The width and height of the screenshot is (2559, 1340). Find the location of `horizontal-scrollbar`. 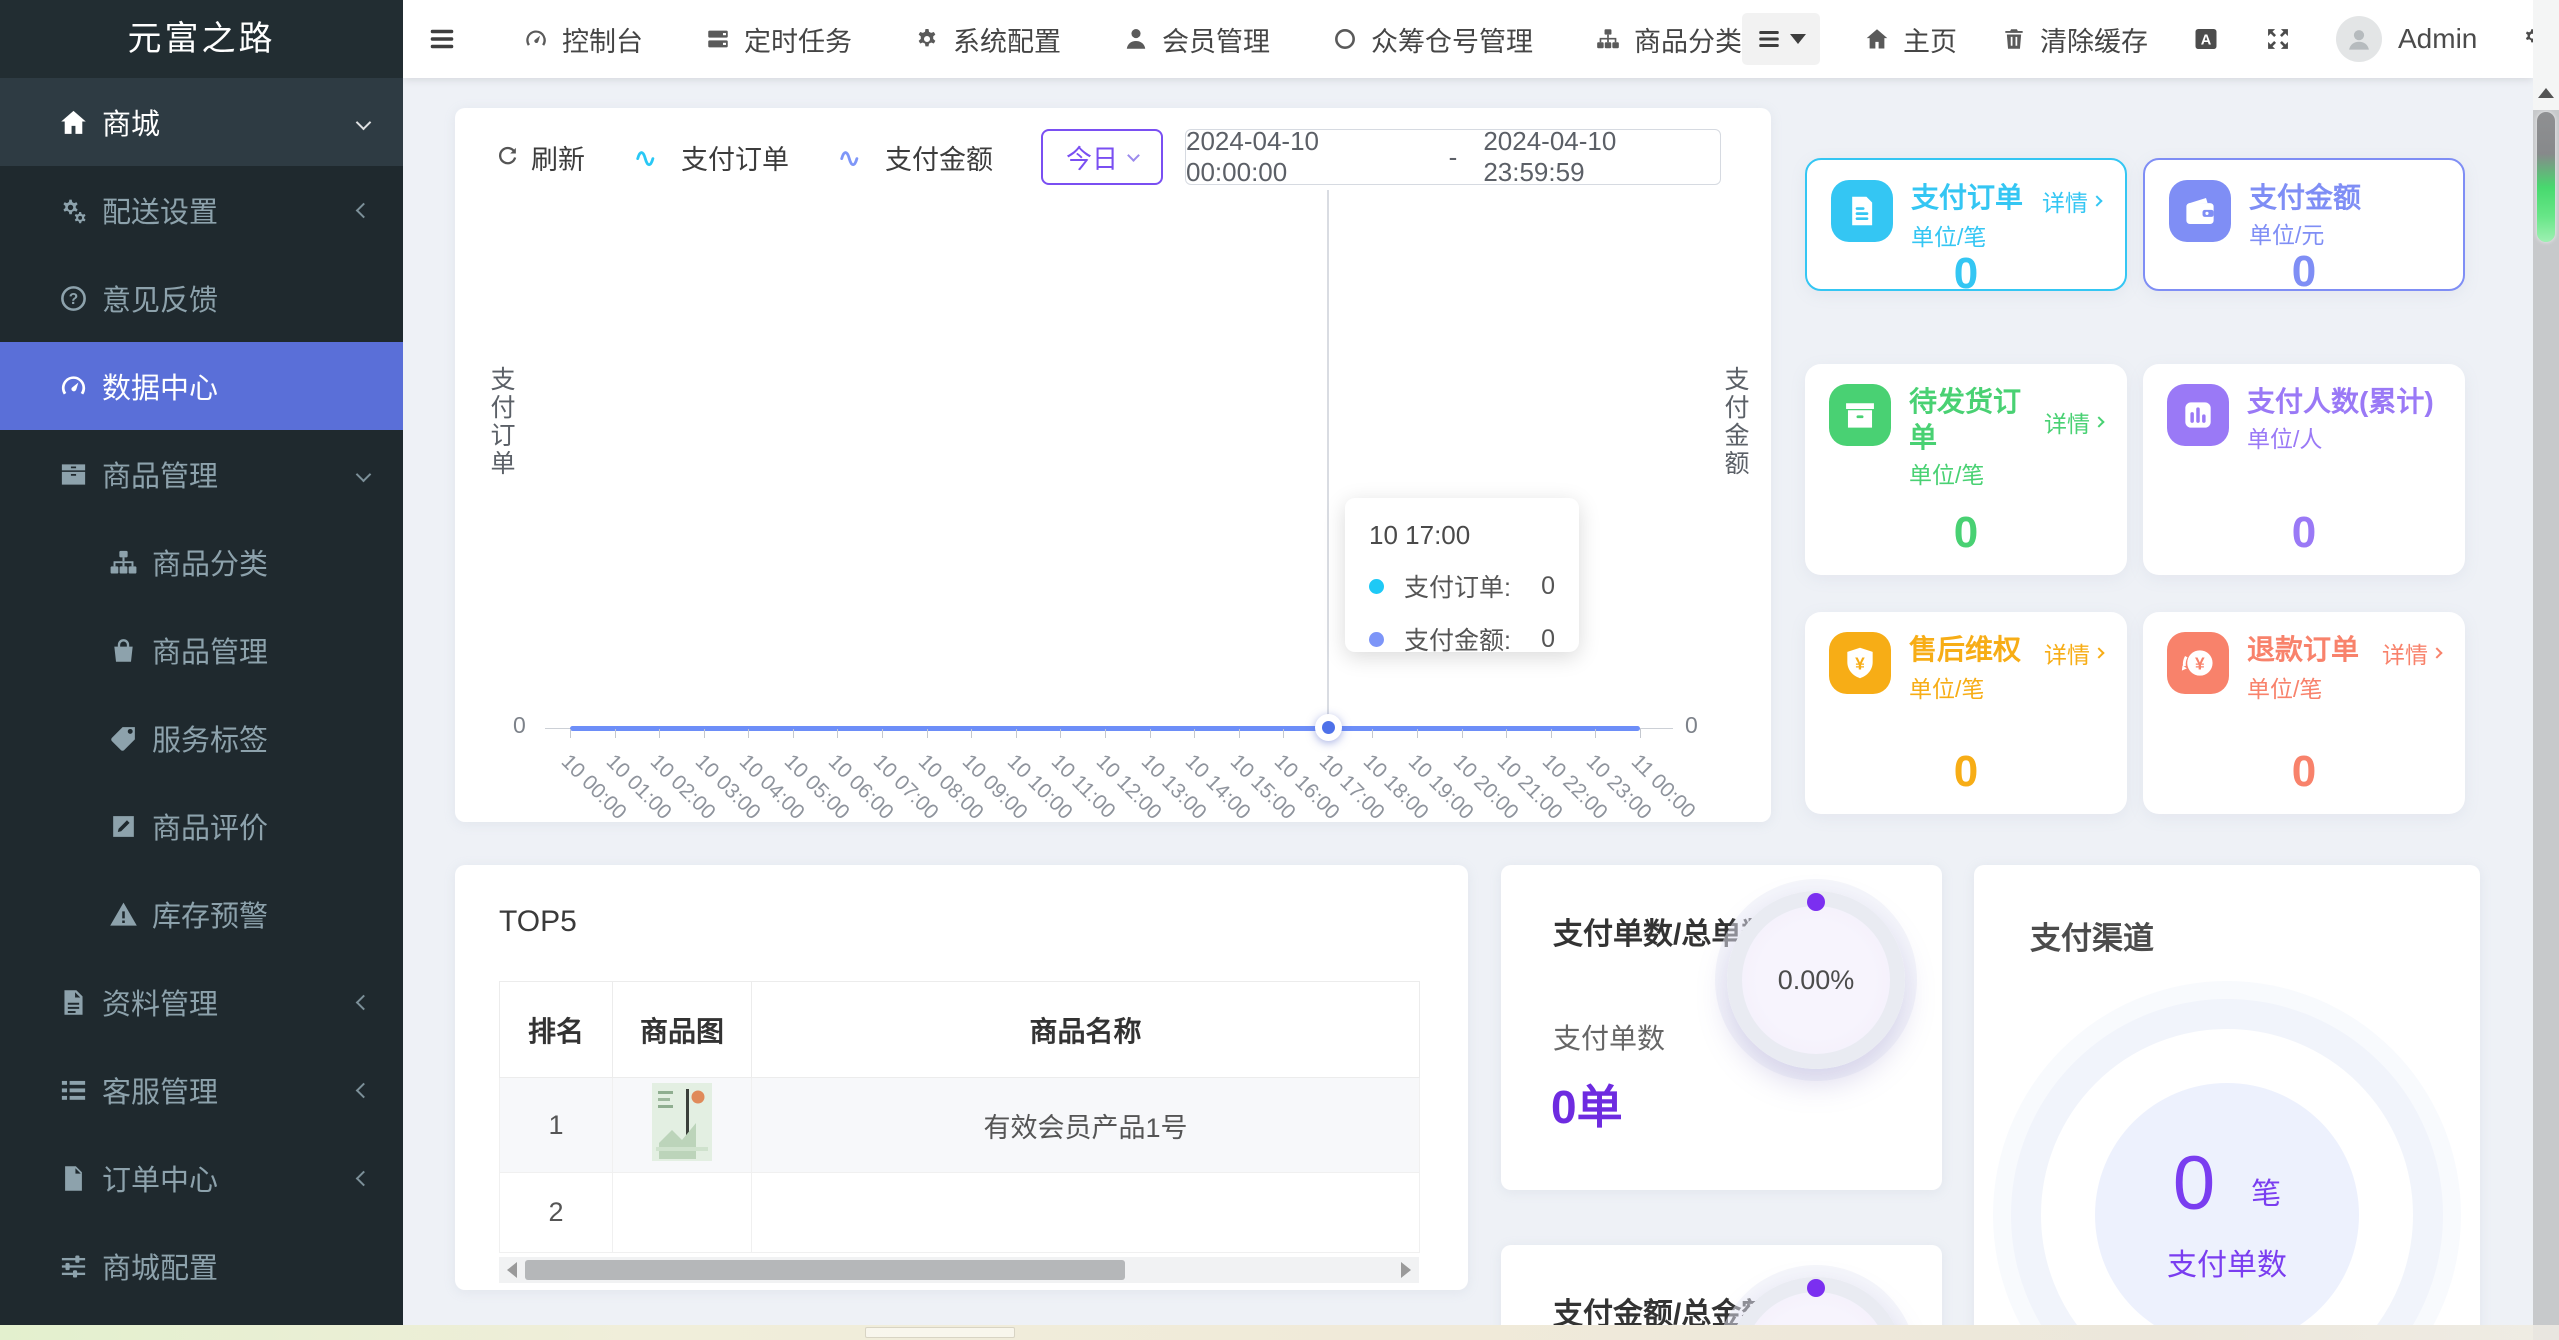

horizontal-scrollbar is located at coordinates (1279, 1332).